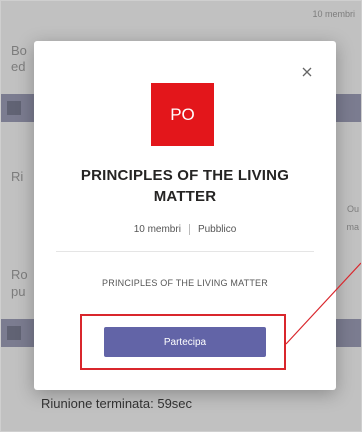  What do you see at coordinates (323, 303) in the screenshot?
I see `annotation-line` at bounding box center [323, 303].